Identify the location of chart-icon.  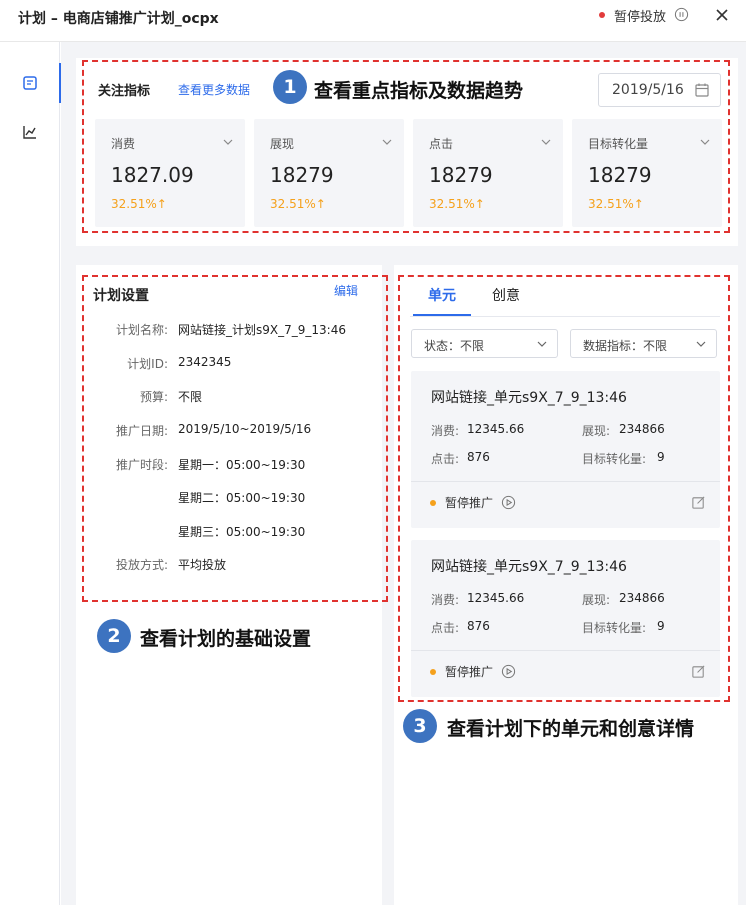
(29, 132).